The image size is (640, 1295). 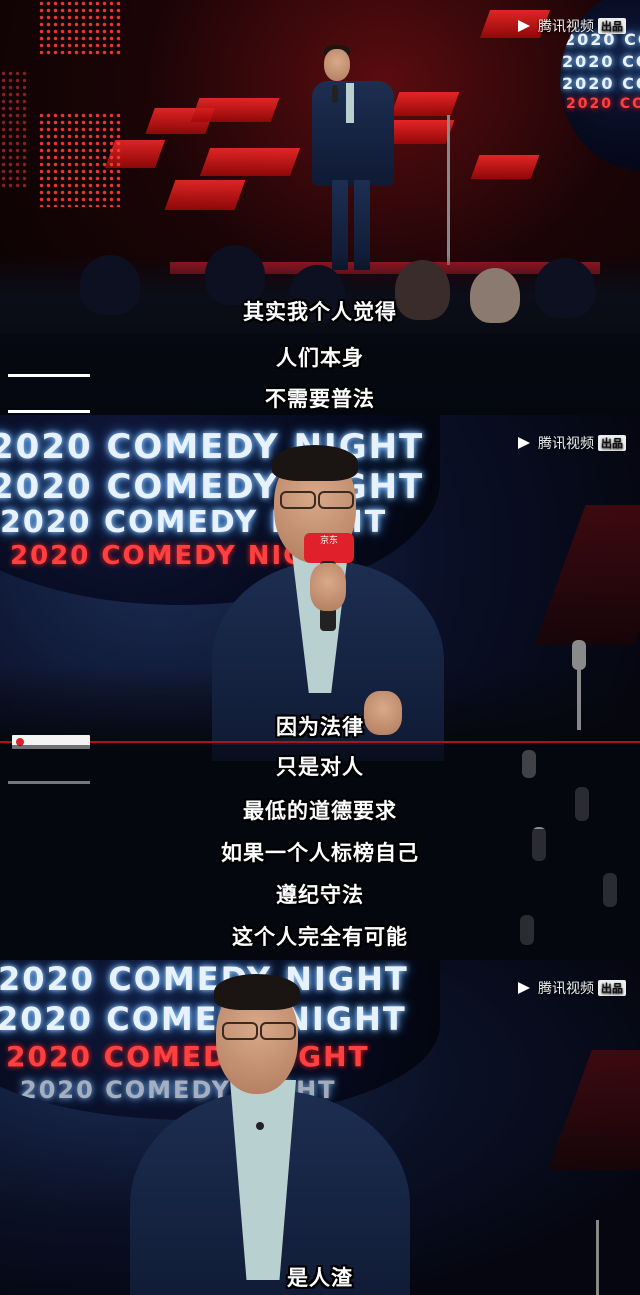 What do you see at coordinates (320, 727) in the screenshot?
I see `subtitle-line: 因为法律` at bounding box center [320, 727].